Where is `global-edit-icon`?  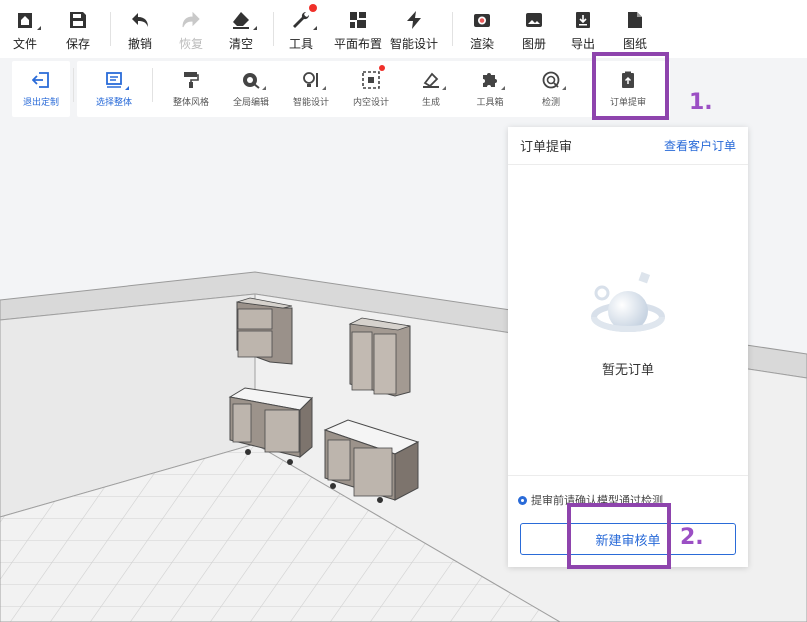 global-edit-icon is located at coordinates (253, 80).